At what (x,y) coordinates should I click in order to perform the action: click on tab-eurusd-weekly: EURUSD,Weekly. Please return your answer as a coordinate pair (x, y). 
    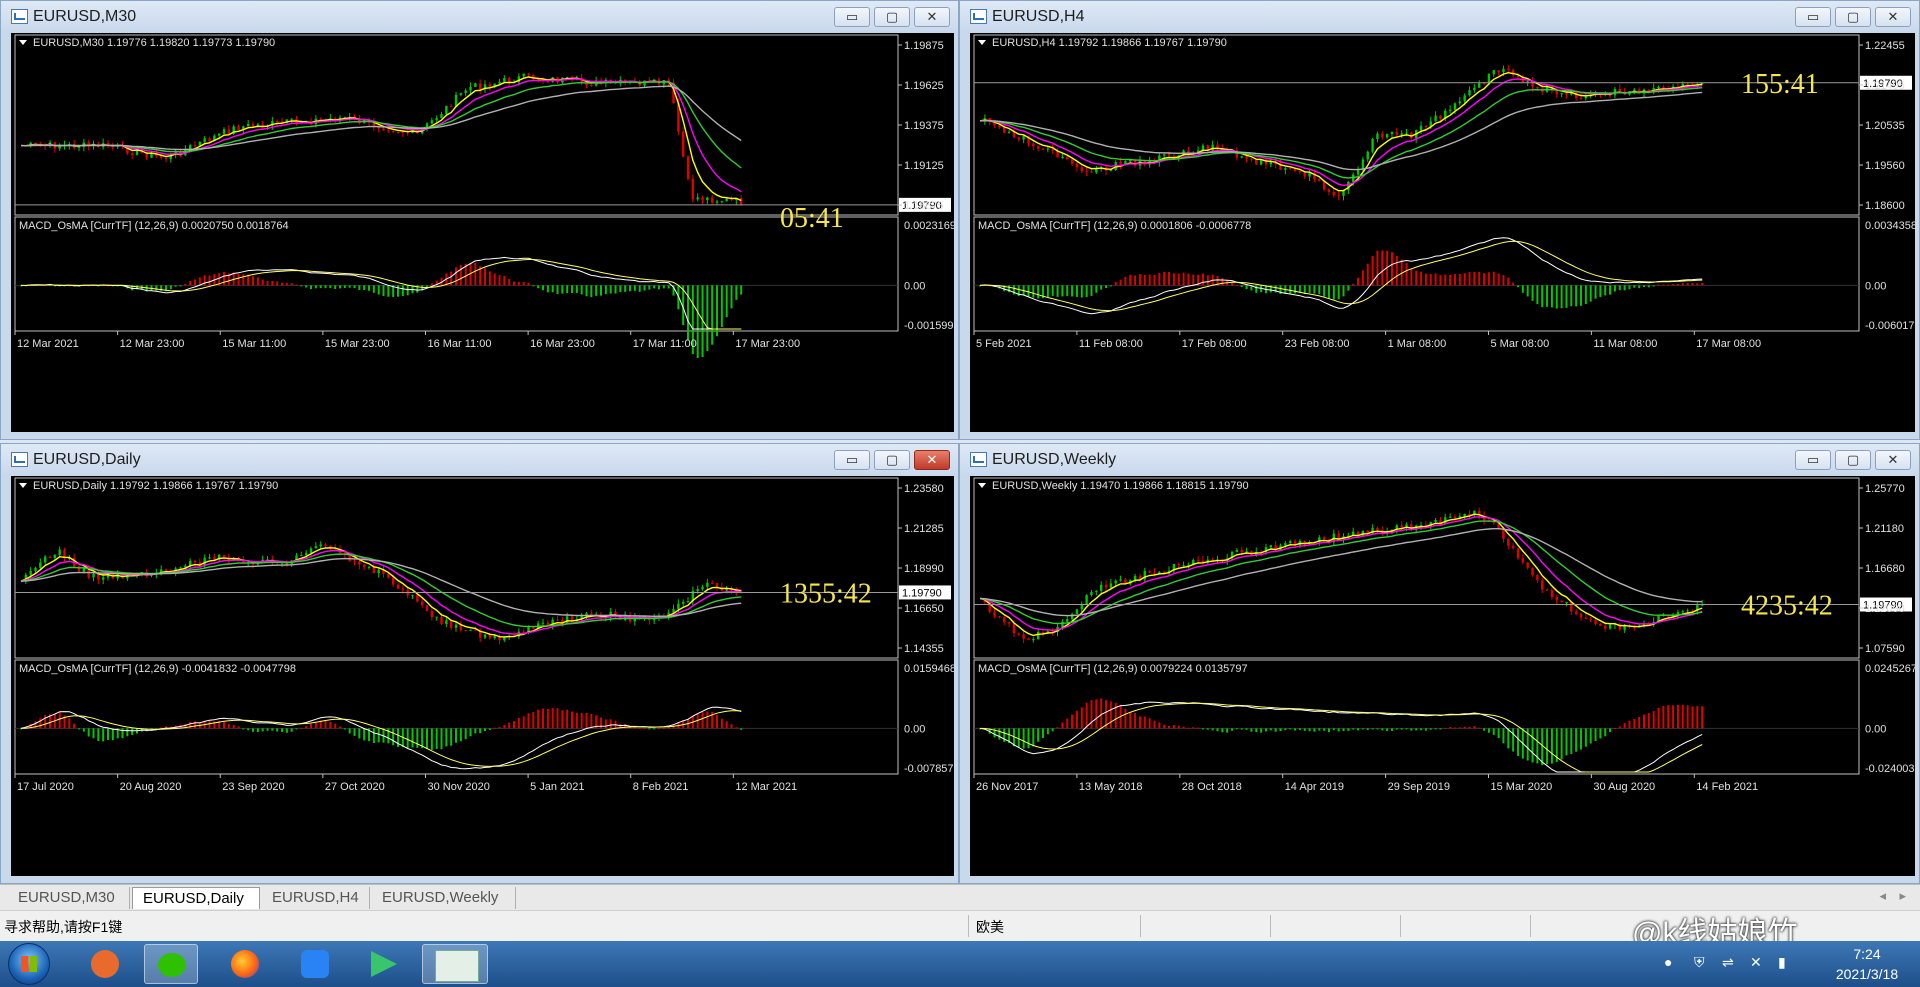
    Looking at the image, I should click on (444, 898).